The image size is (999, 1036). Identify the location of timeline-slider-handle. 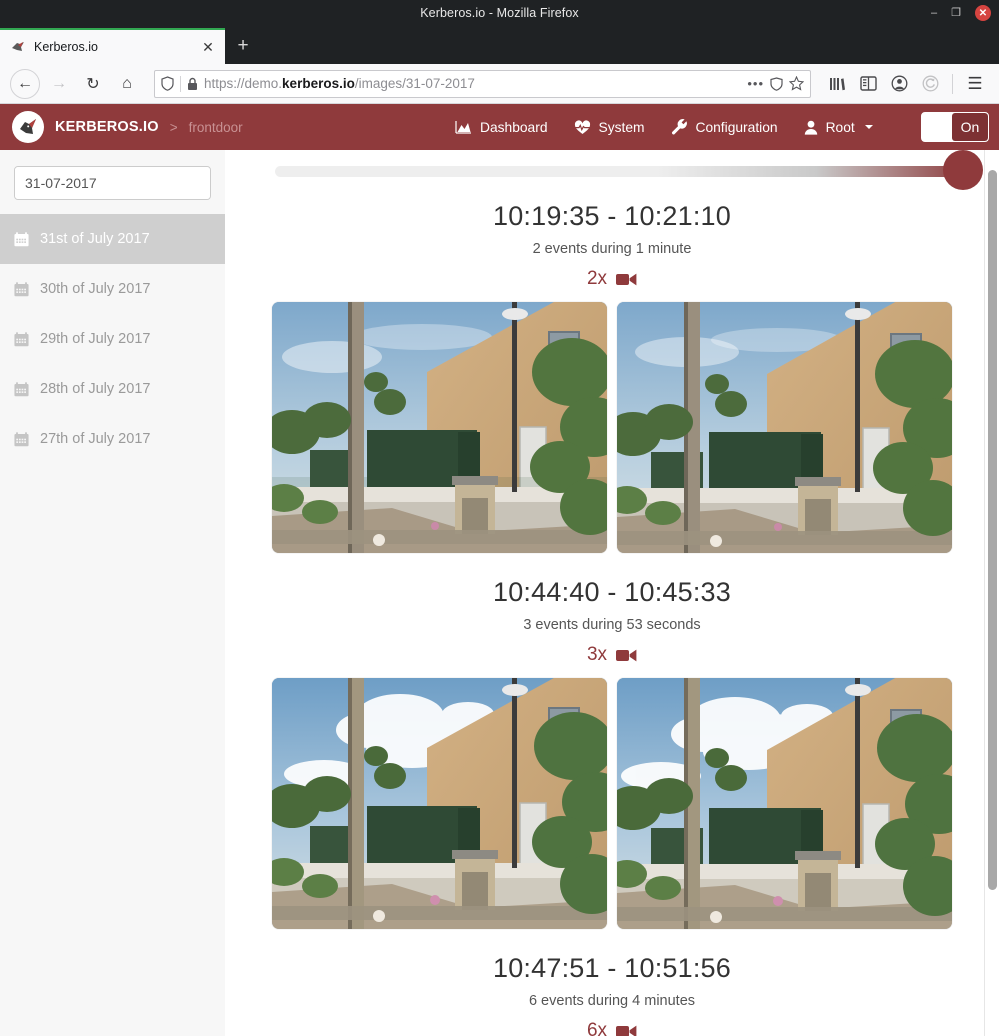
(963, 170).